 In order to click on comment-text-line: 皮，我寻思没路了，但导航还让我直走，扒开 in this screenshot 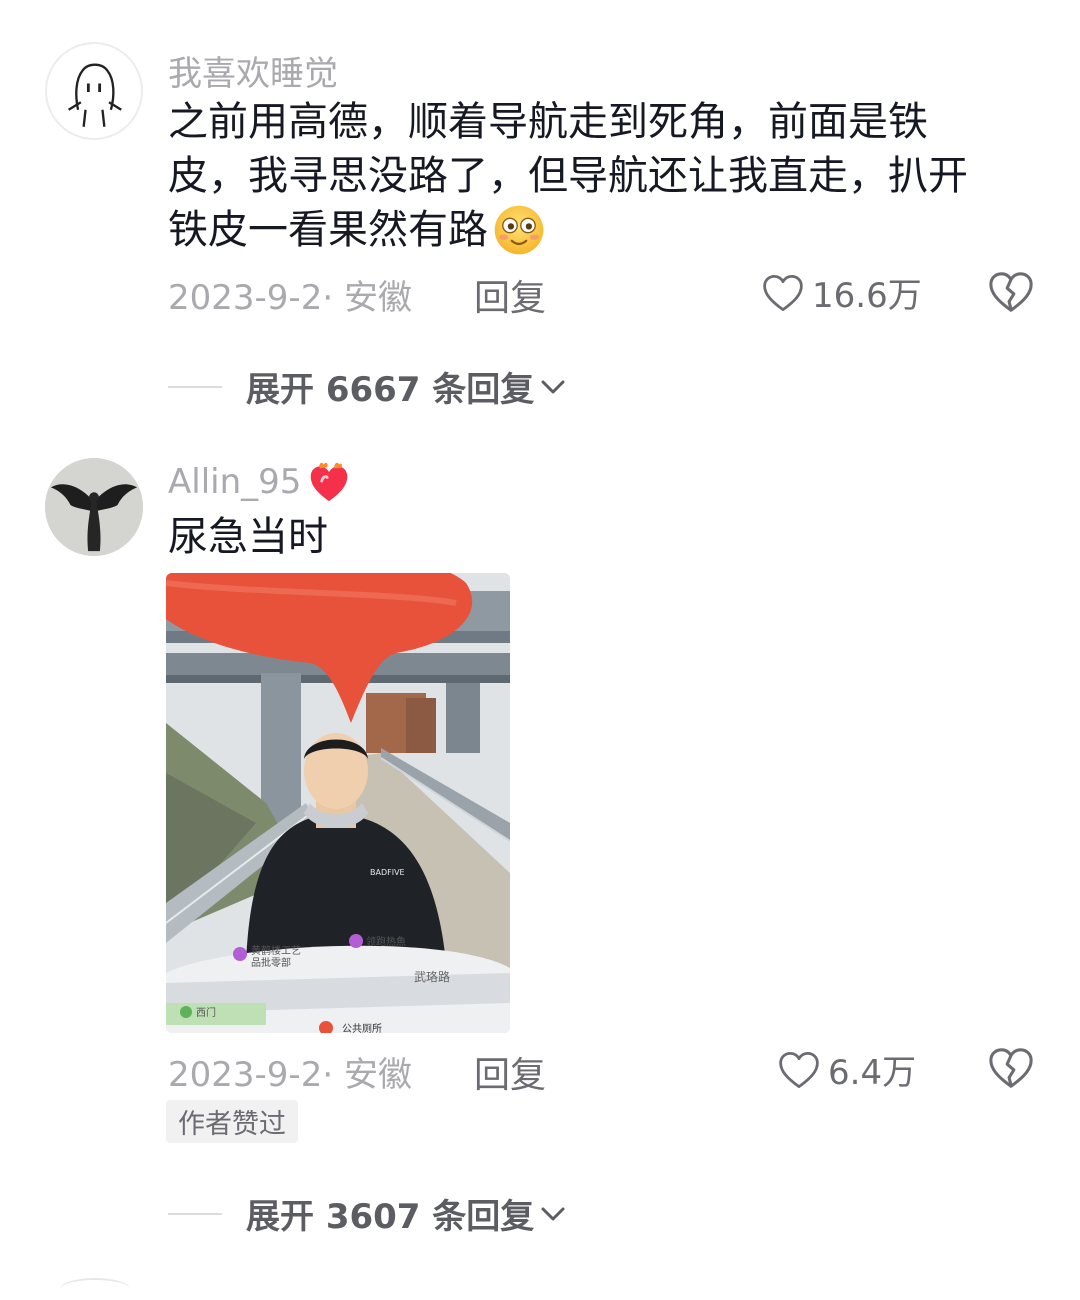, I will do `click(568, 176)`.